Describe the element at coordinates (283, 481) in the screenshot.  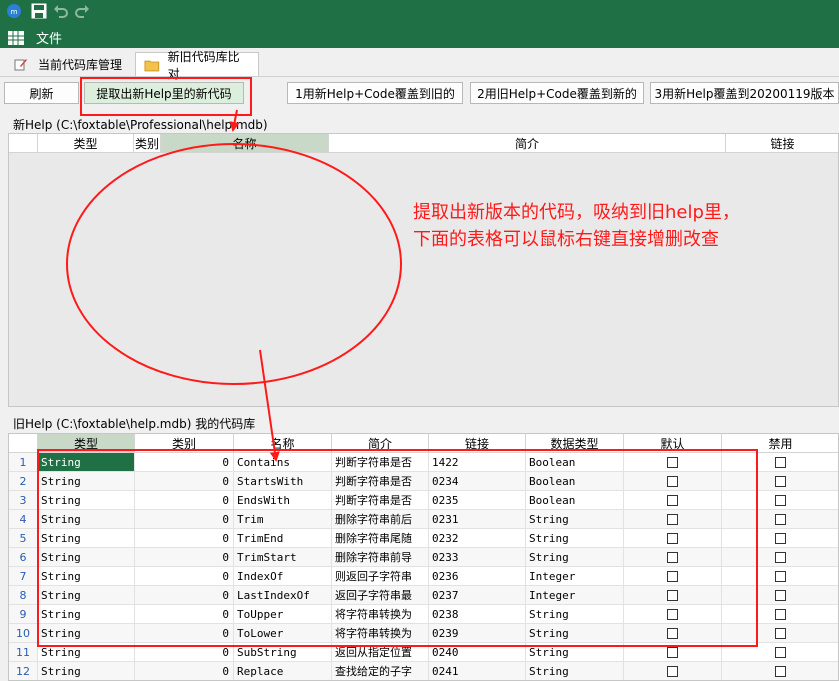
I see `cell-name: StartsWith` at that location.